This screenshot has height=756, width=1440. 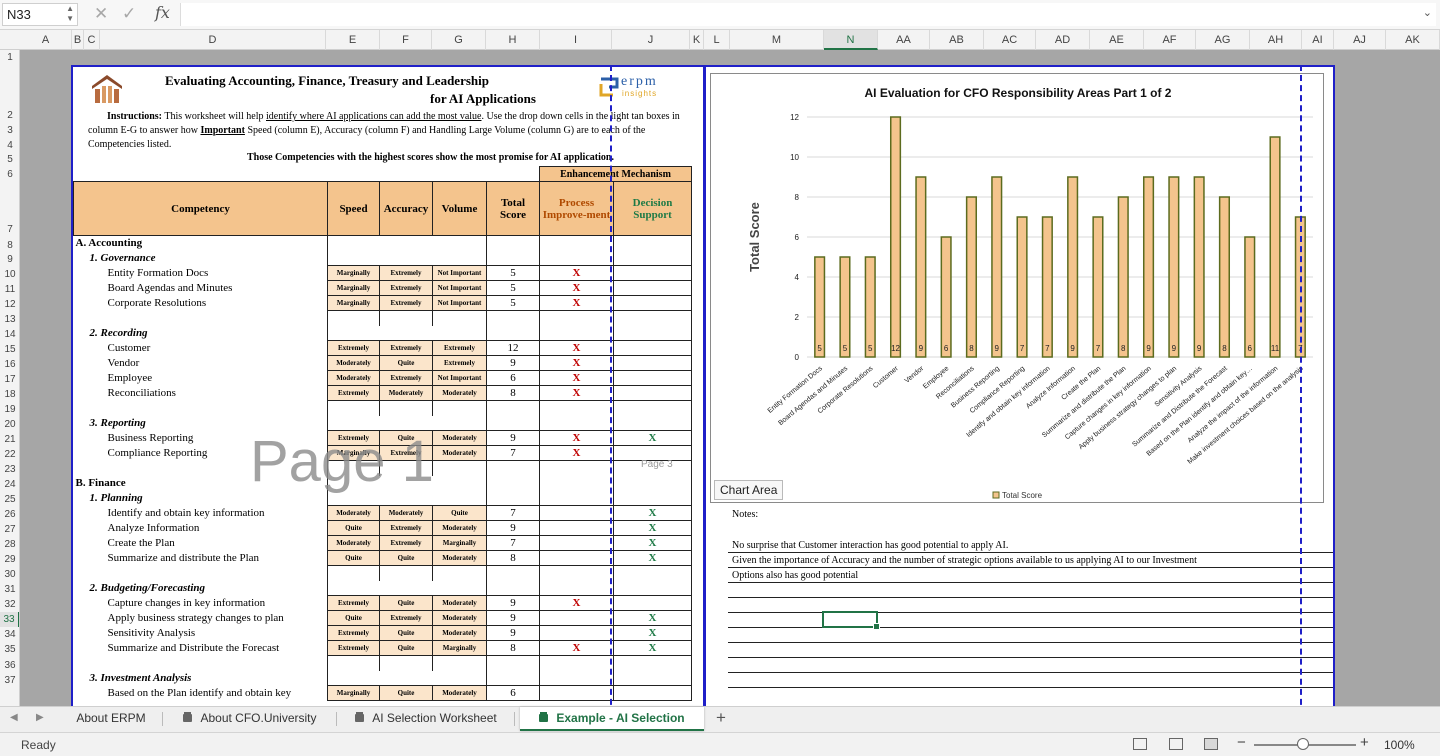 What do you see at coordinates (9, 650) in the screenshot?
I see `row-header-35: 35` at bounding box center [9, 650].